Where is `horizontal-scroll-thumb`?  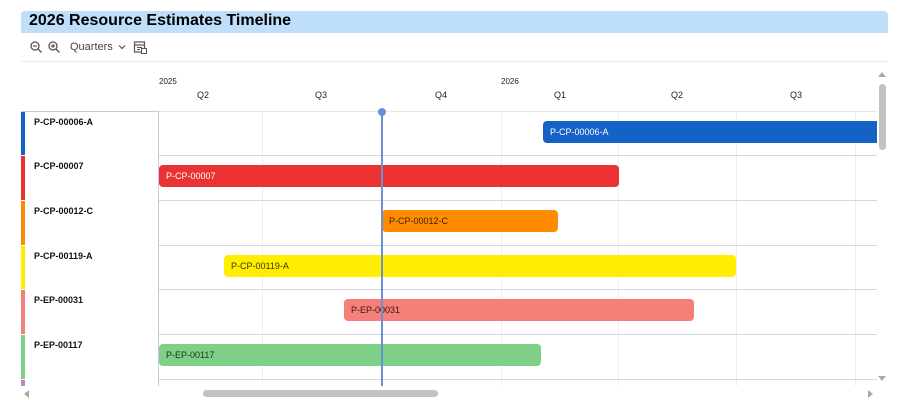
horizontal-scroll-thumb is located at coordinates (320, 393).